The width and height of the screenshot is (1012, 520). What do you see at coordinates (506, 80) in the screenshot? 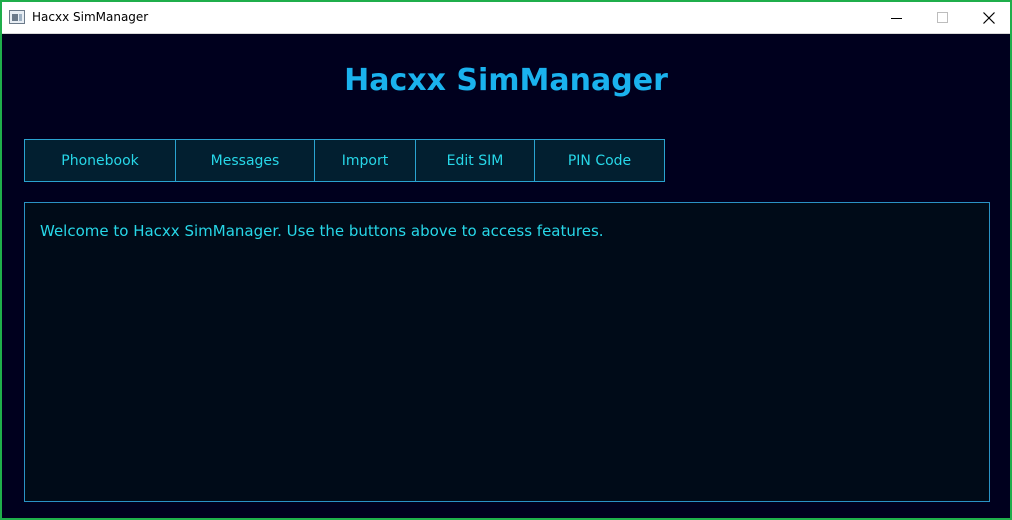
I see `app-heading: Hacxx SimManager` at bounding box center [506, 80].